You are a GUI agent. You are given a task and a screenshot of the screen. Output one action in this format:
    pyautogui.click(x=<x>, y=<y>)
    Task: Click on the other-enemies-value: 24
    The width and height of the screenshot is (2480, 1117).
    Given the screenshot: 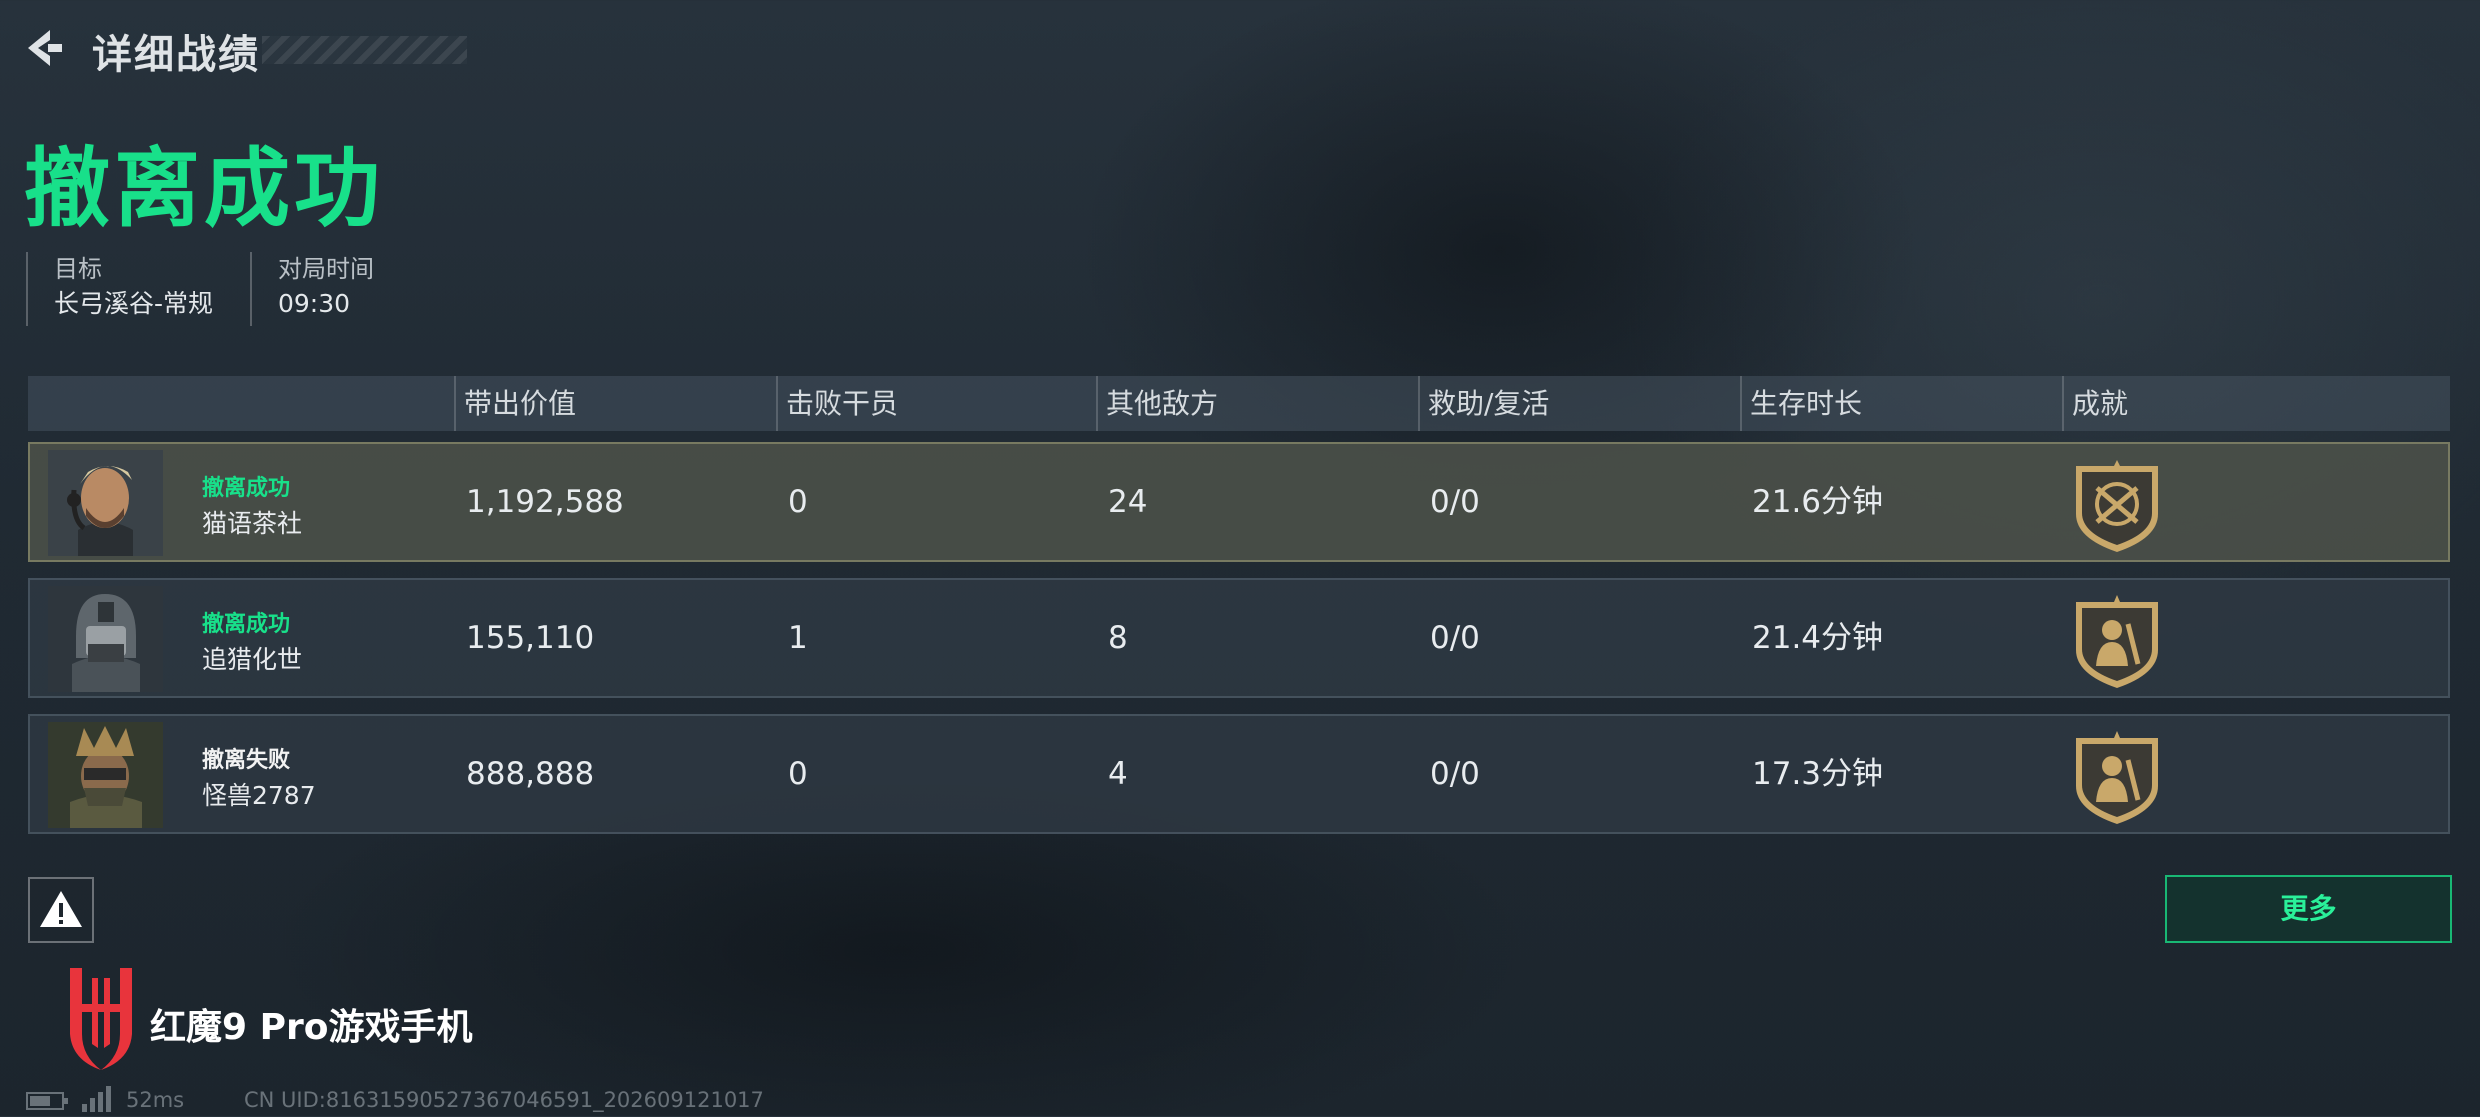 What is the action you would take?
    pyautogui.click(x=1128, y=502)
    